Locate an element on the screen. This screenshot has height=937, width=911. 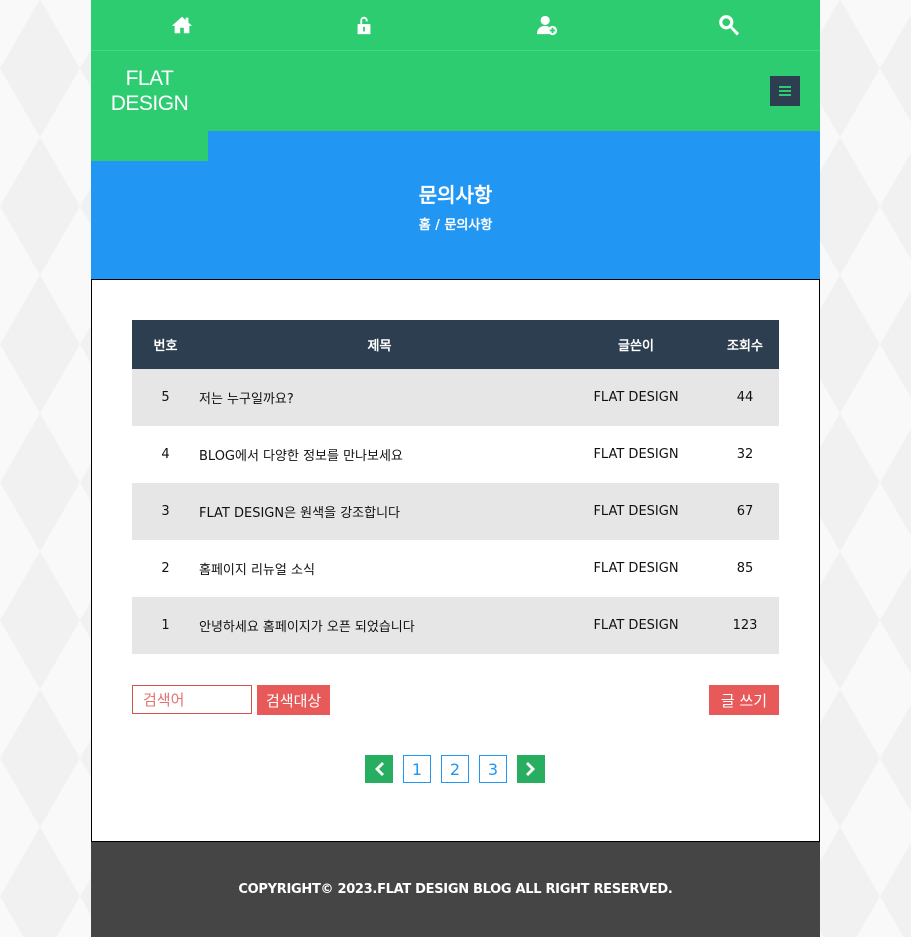
row-views: 85 is located at coordinates (745, 568).